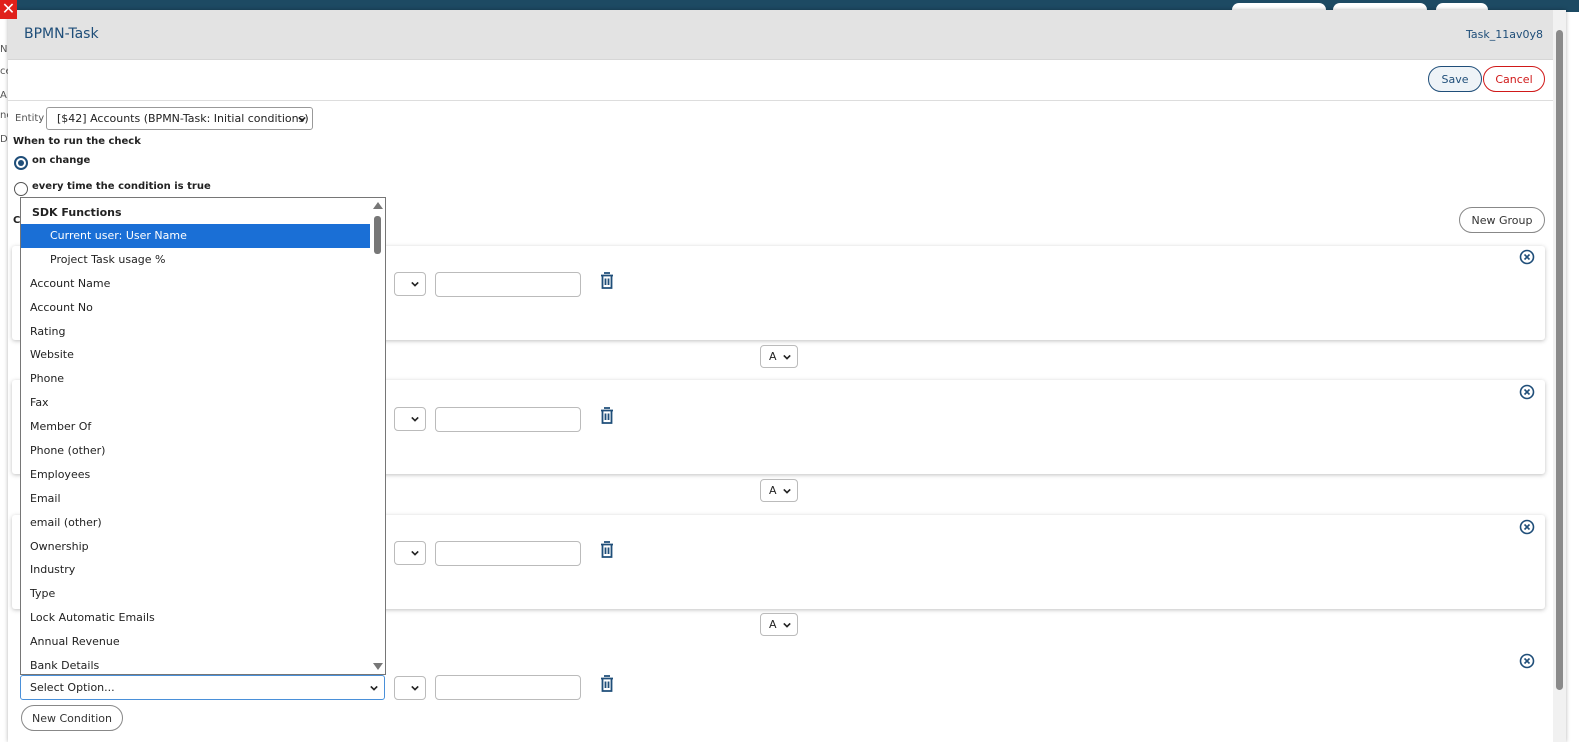 Image resolution: width=1579 pixels, height=742 pixels. I want to click on on-change-label: on change, so click(61, 160).